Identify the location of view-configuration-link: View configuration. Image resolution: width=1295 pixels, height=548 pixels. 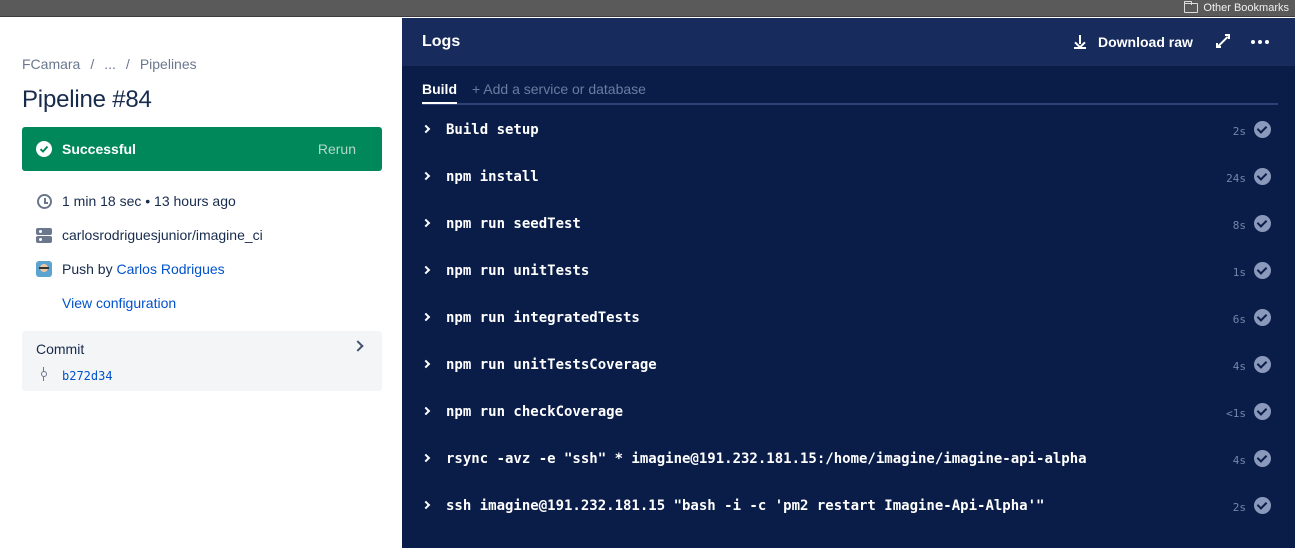
(119, 303).